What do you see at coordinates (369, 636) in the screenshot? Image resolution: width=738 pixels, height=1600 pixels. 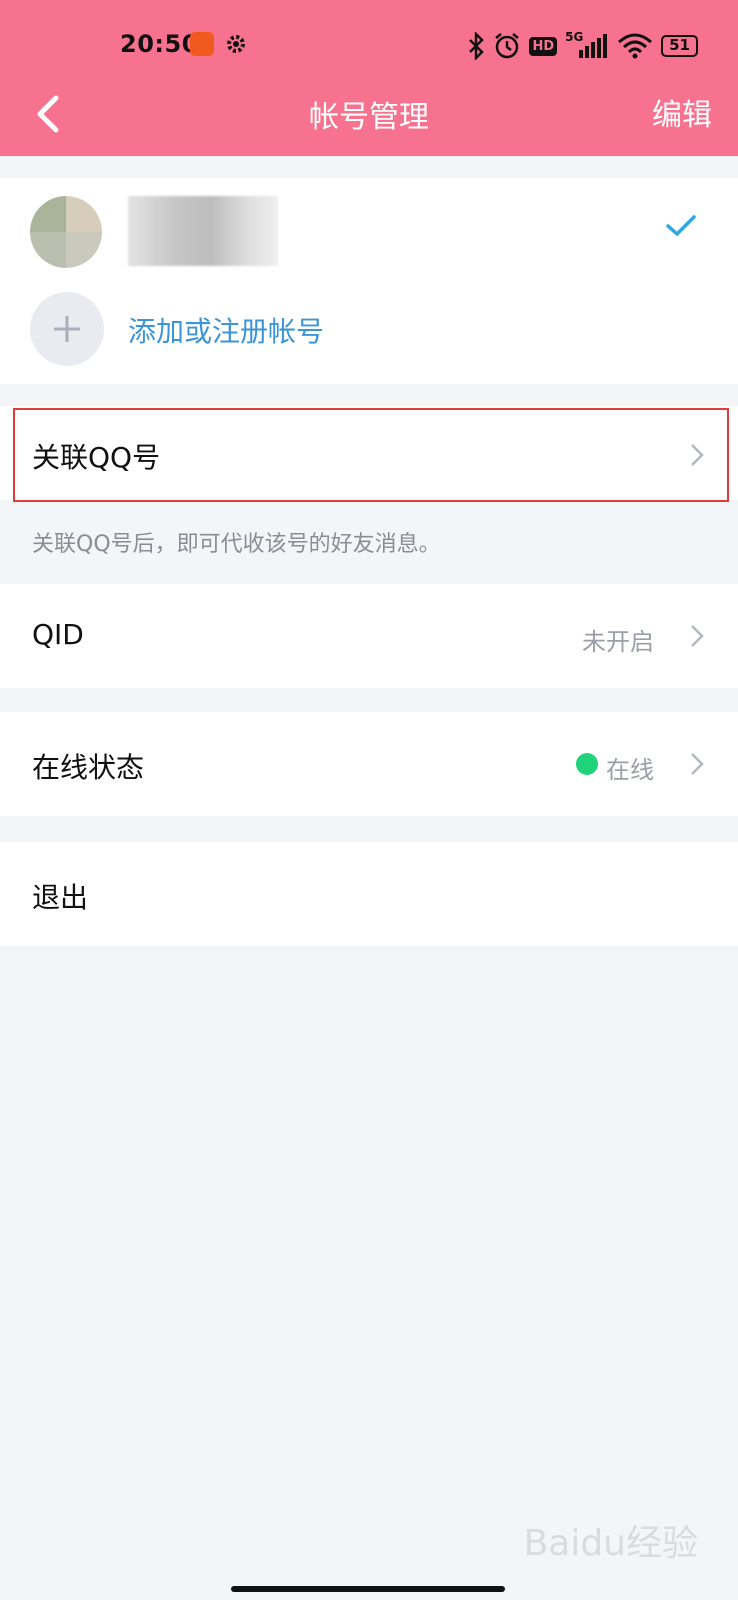 I see `qid-row: QID 未开启` at bounding box center [369, 636].